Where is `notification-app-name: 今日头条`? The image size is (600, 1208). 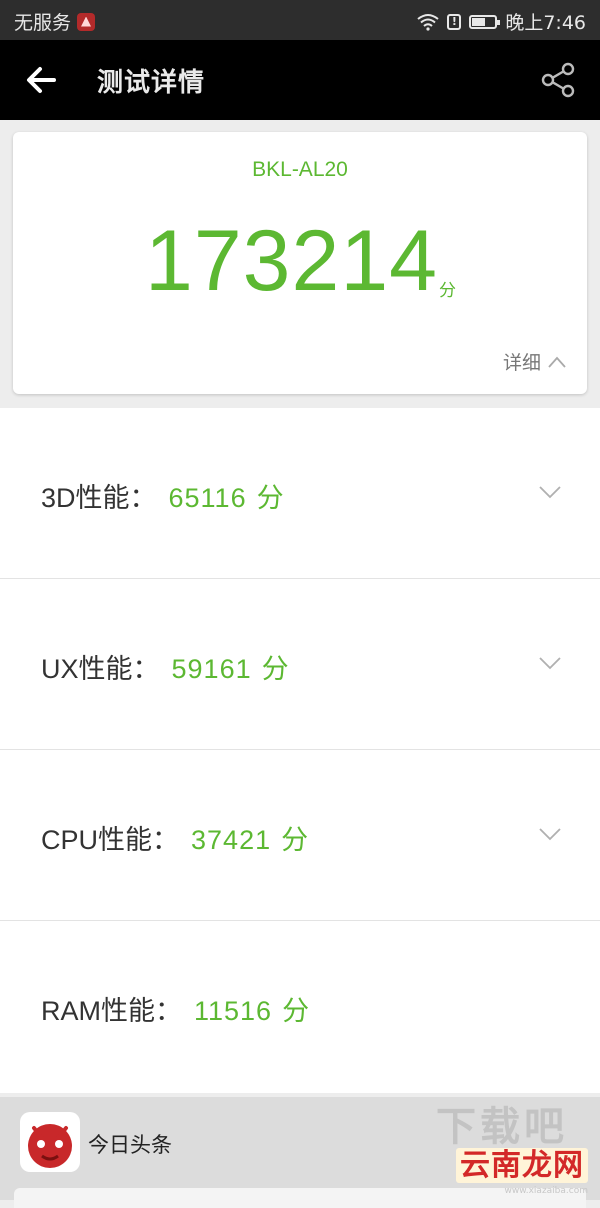 notification-app-name: 今日头条 is located at coordinates (130, 1145).